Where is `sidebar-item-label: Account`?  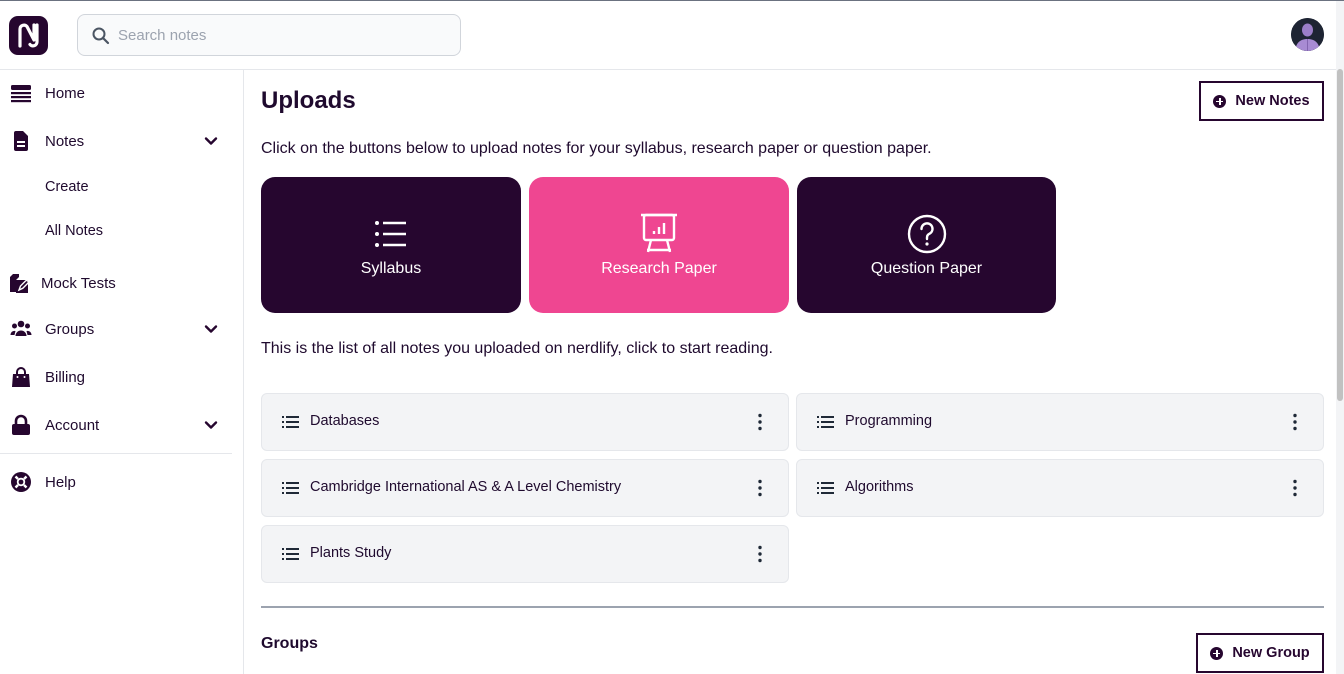 sidebar-item-label: Account is located at coordinates (72, 425).